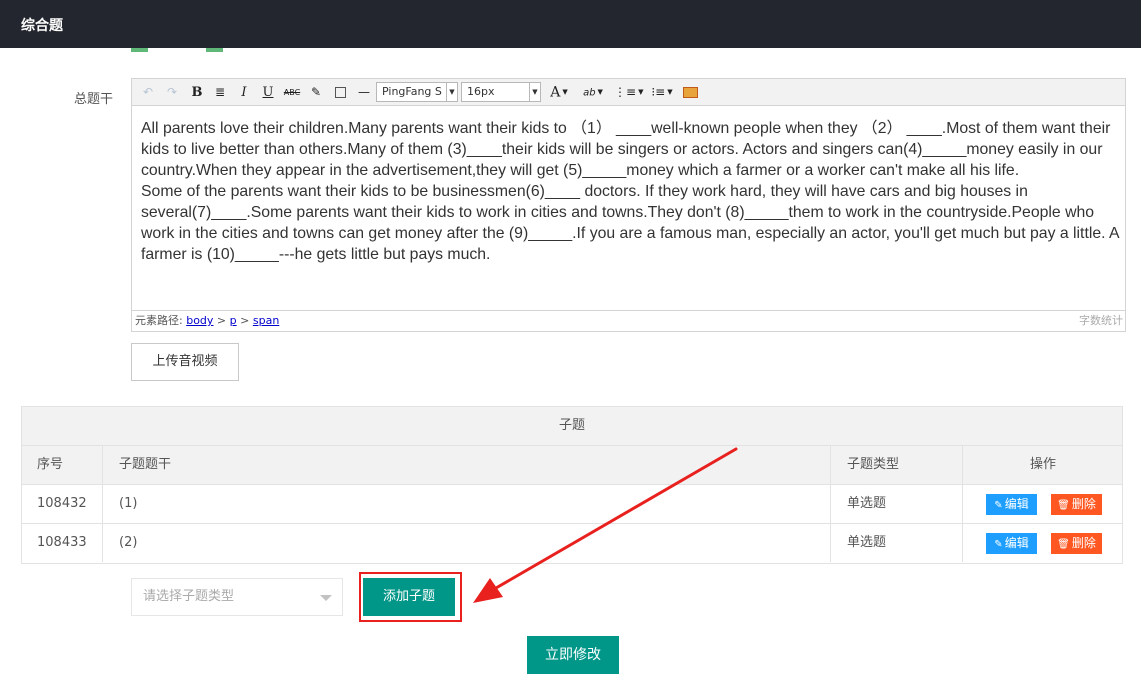 The image size is (1141, 684). What do you see at coordinates (467, 504) in the screenshot?
I see `row-stem: (1)` at bounding box center [467, 504].